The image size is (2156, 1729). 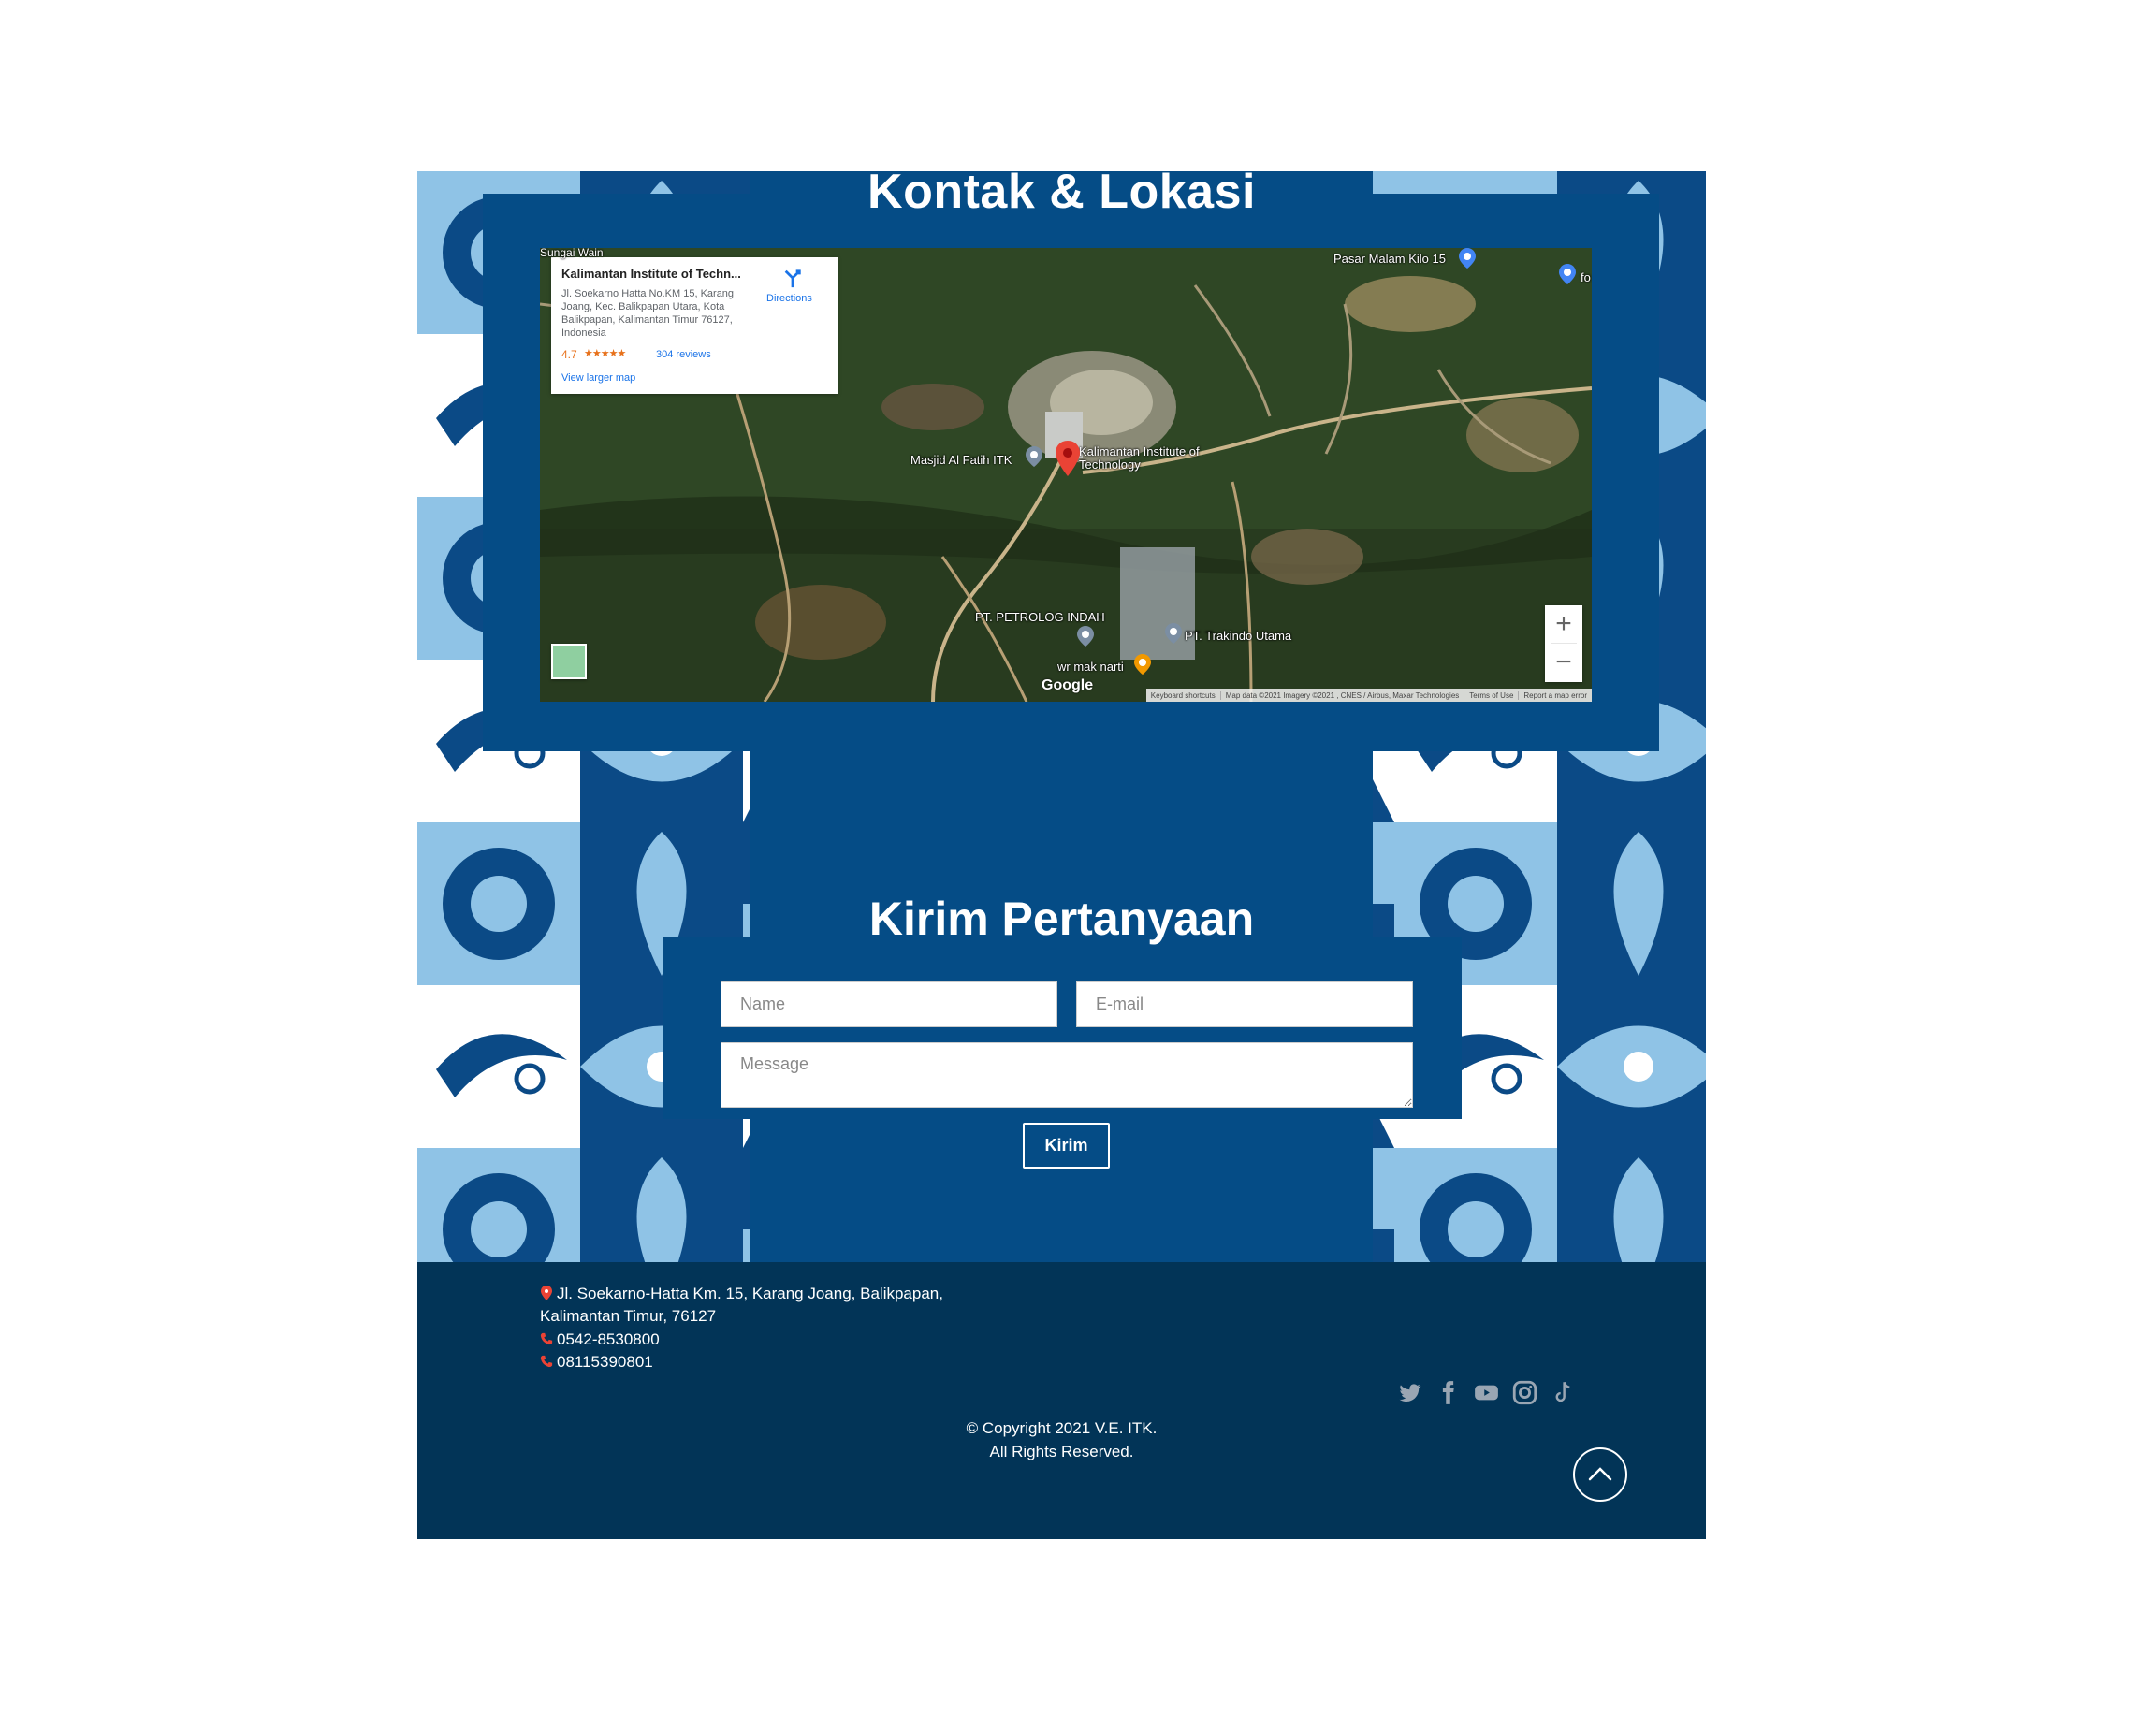 What do you see at coordinates (1555, 695) in the screenshot?
I see `report-error-link: Report a map error` at bounding box center [1555, 695].